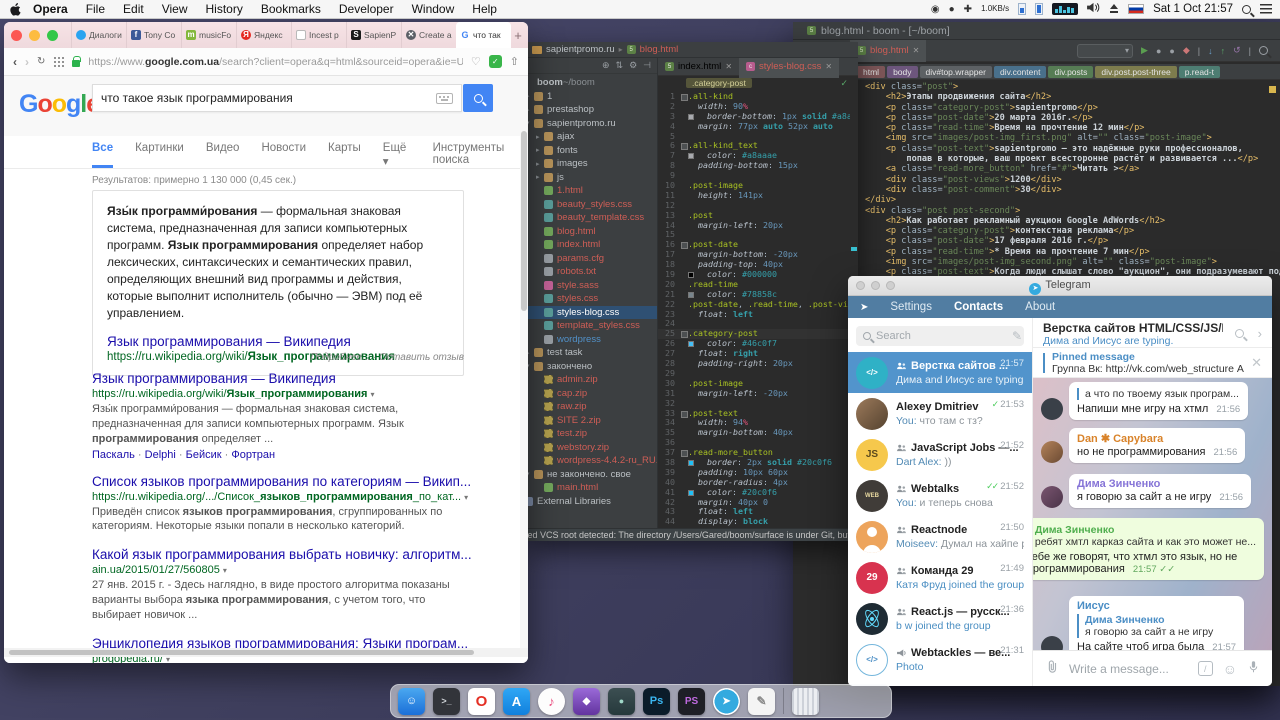 The height and width of the screenshot is (720, 1280). I want to click on code-line: 35 margin-bottom: 40px, so click(754, 432).